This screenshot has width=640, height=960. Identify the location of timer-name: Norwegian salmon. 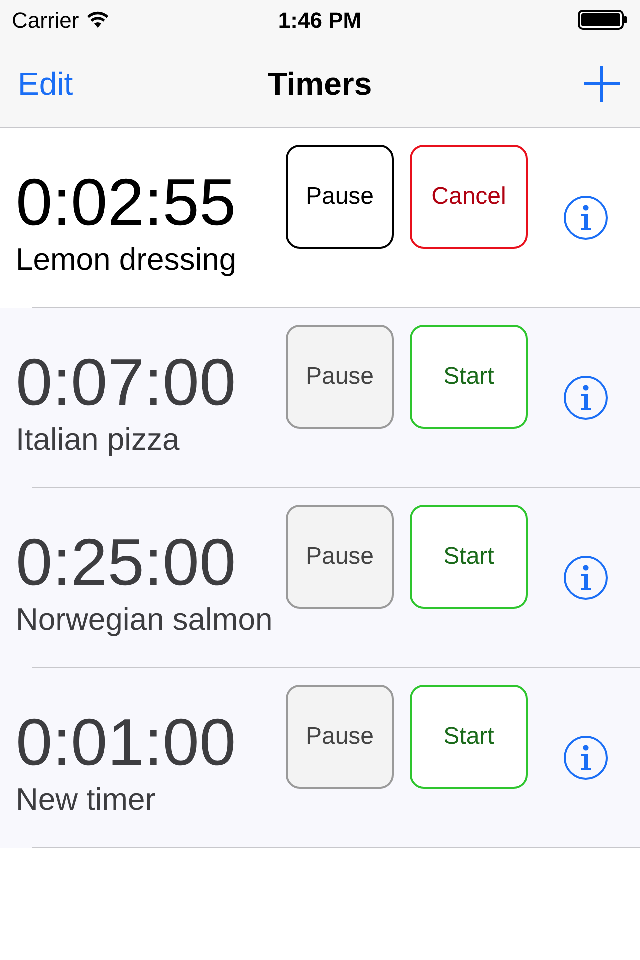
(145, 620).